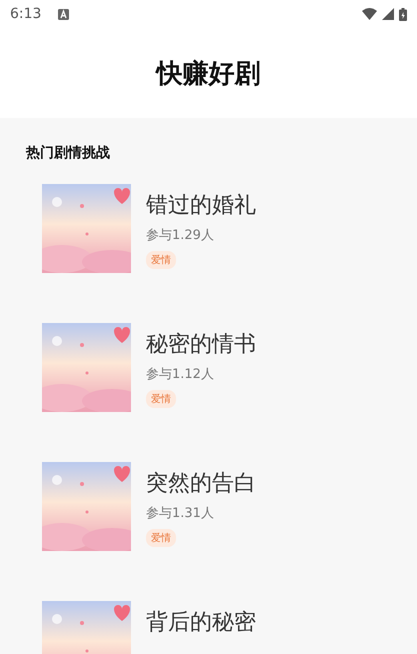 Image resolution: width=417 pixels, height=654 pixels. Describe the element at coordinates (201, 206) in the screenshot. I see `drama-title: 错过的婚礼` at that location.